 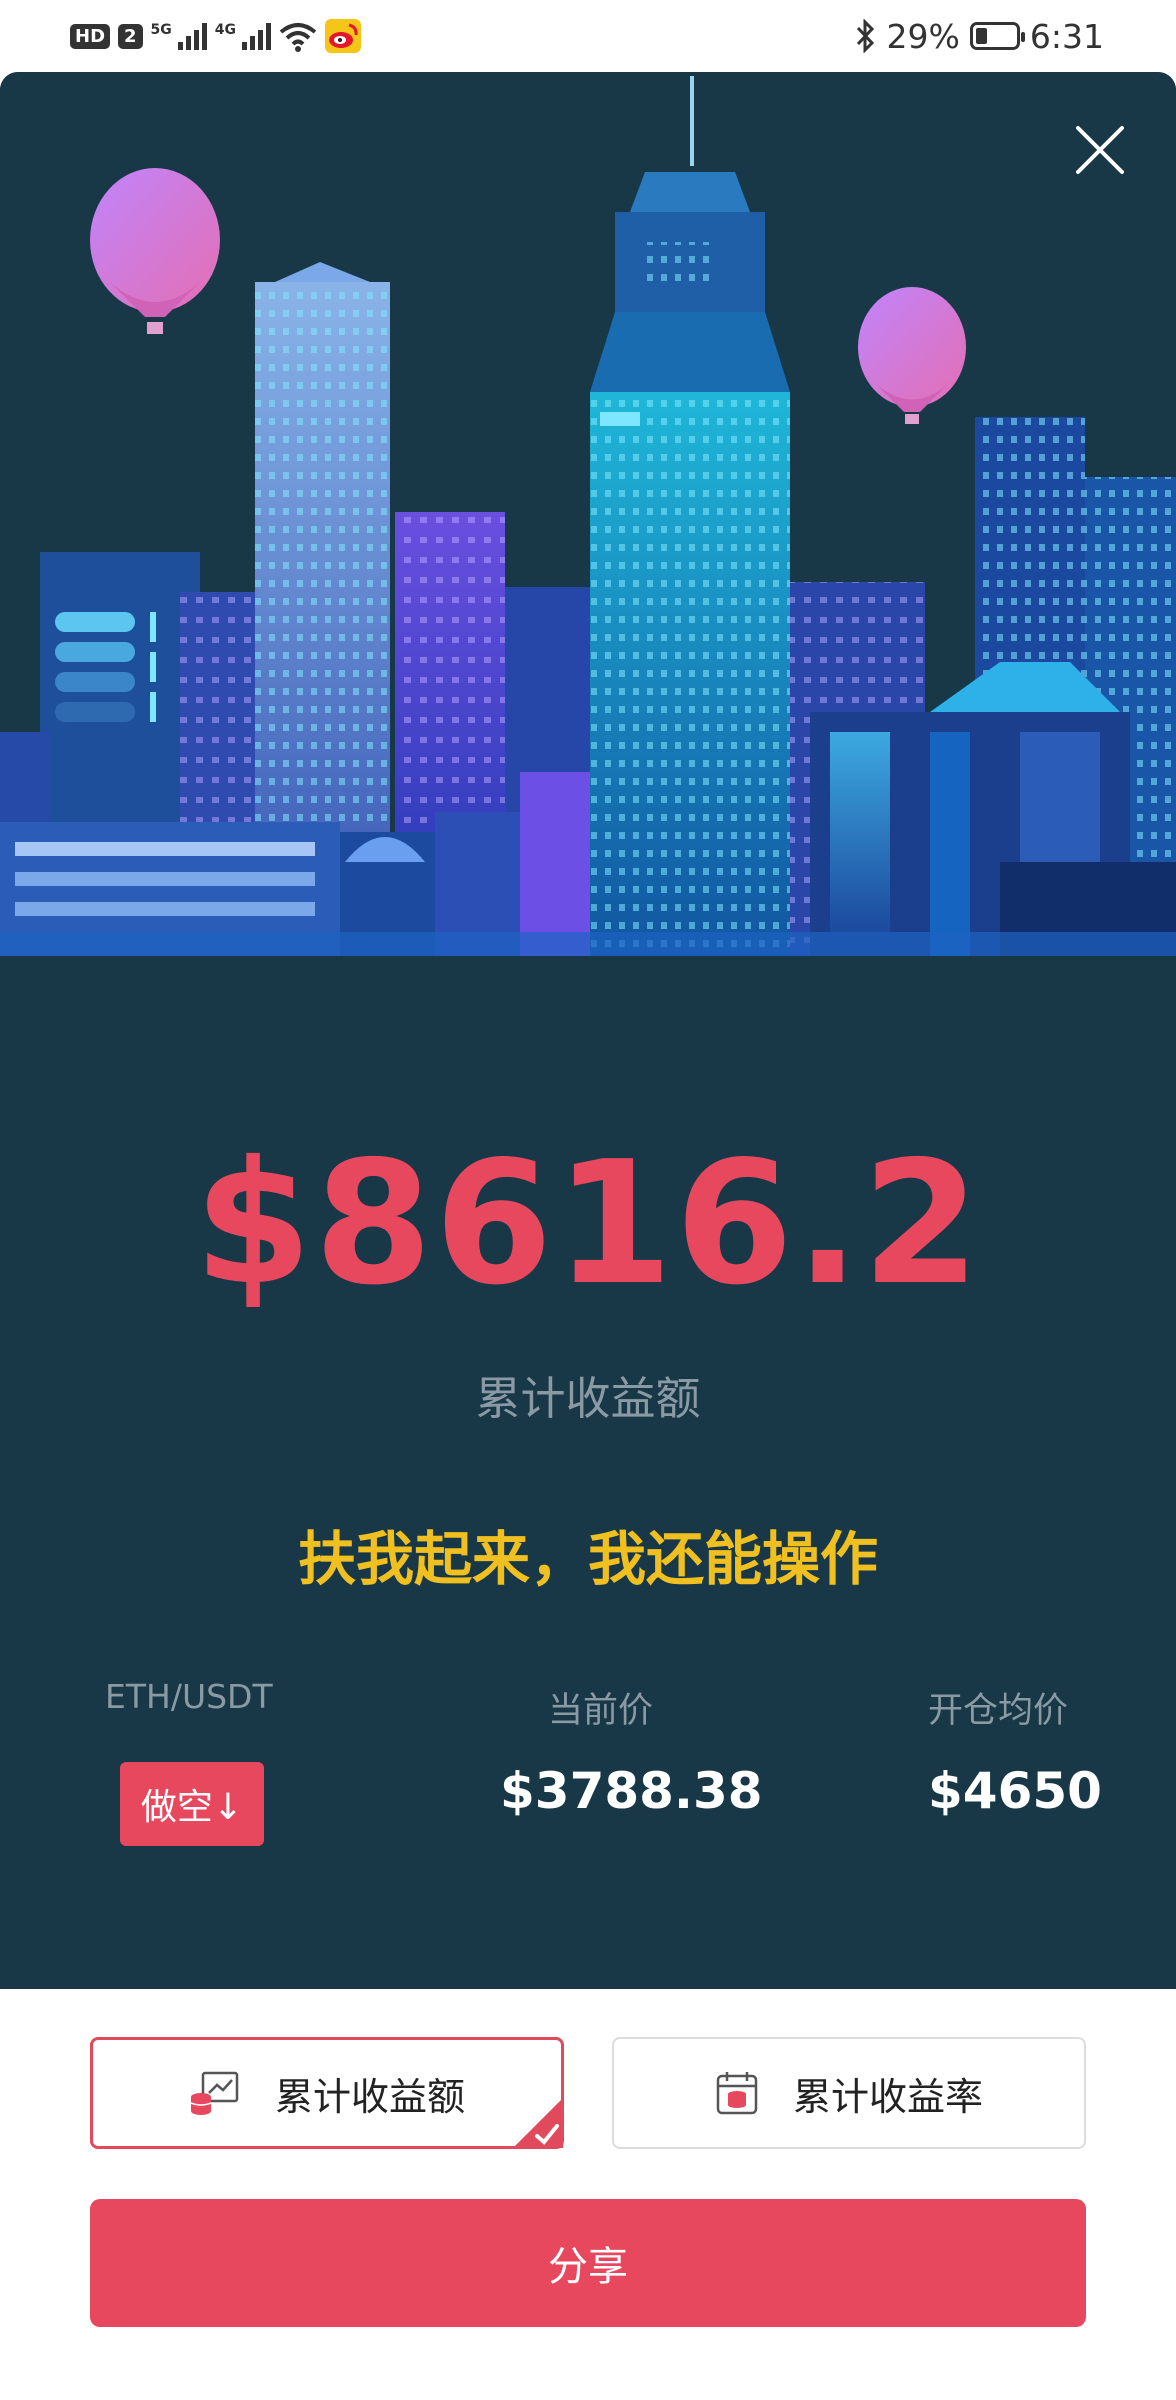 What do you see at coordinates (601, 1711) in the screenshot?
I see `current-price-label: 当前价` at bounding box center [601, 1711].